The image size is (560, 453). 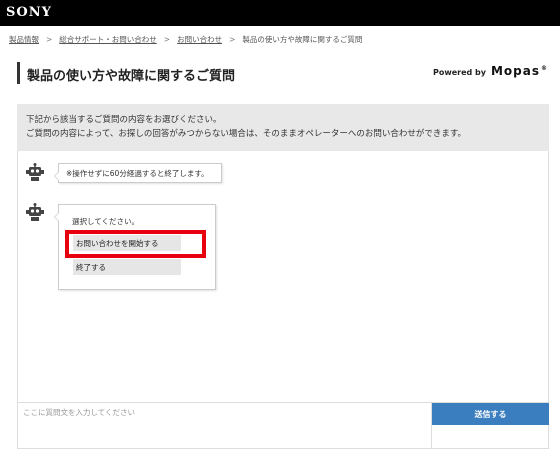 What do you see at coordinates (106, 221) in the screenshot?
I see `select-prompt: 選択してください。` at bounding box center [106, 221].